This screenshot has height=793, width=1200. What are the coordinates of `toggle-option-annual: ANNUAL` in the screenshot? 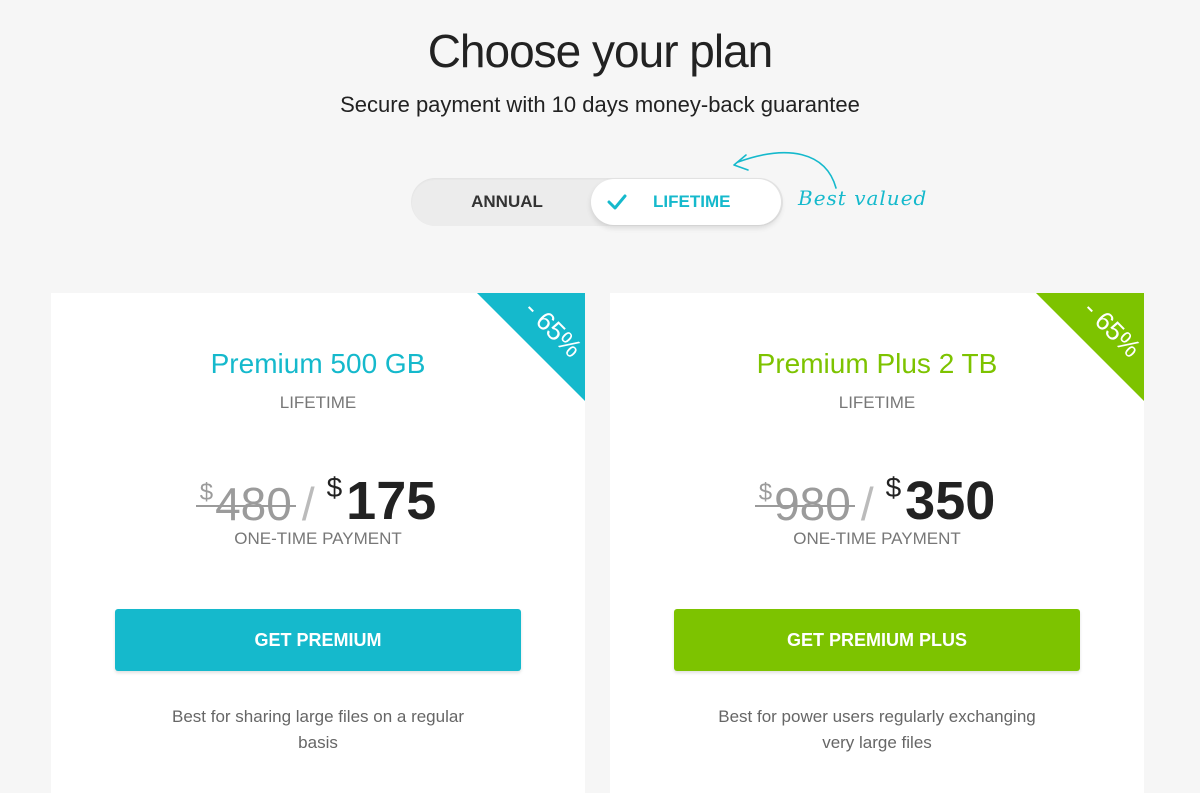 It's located at (507, 202).